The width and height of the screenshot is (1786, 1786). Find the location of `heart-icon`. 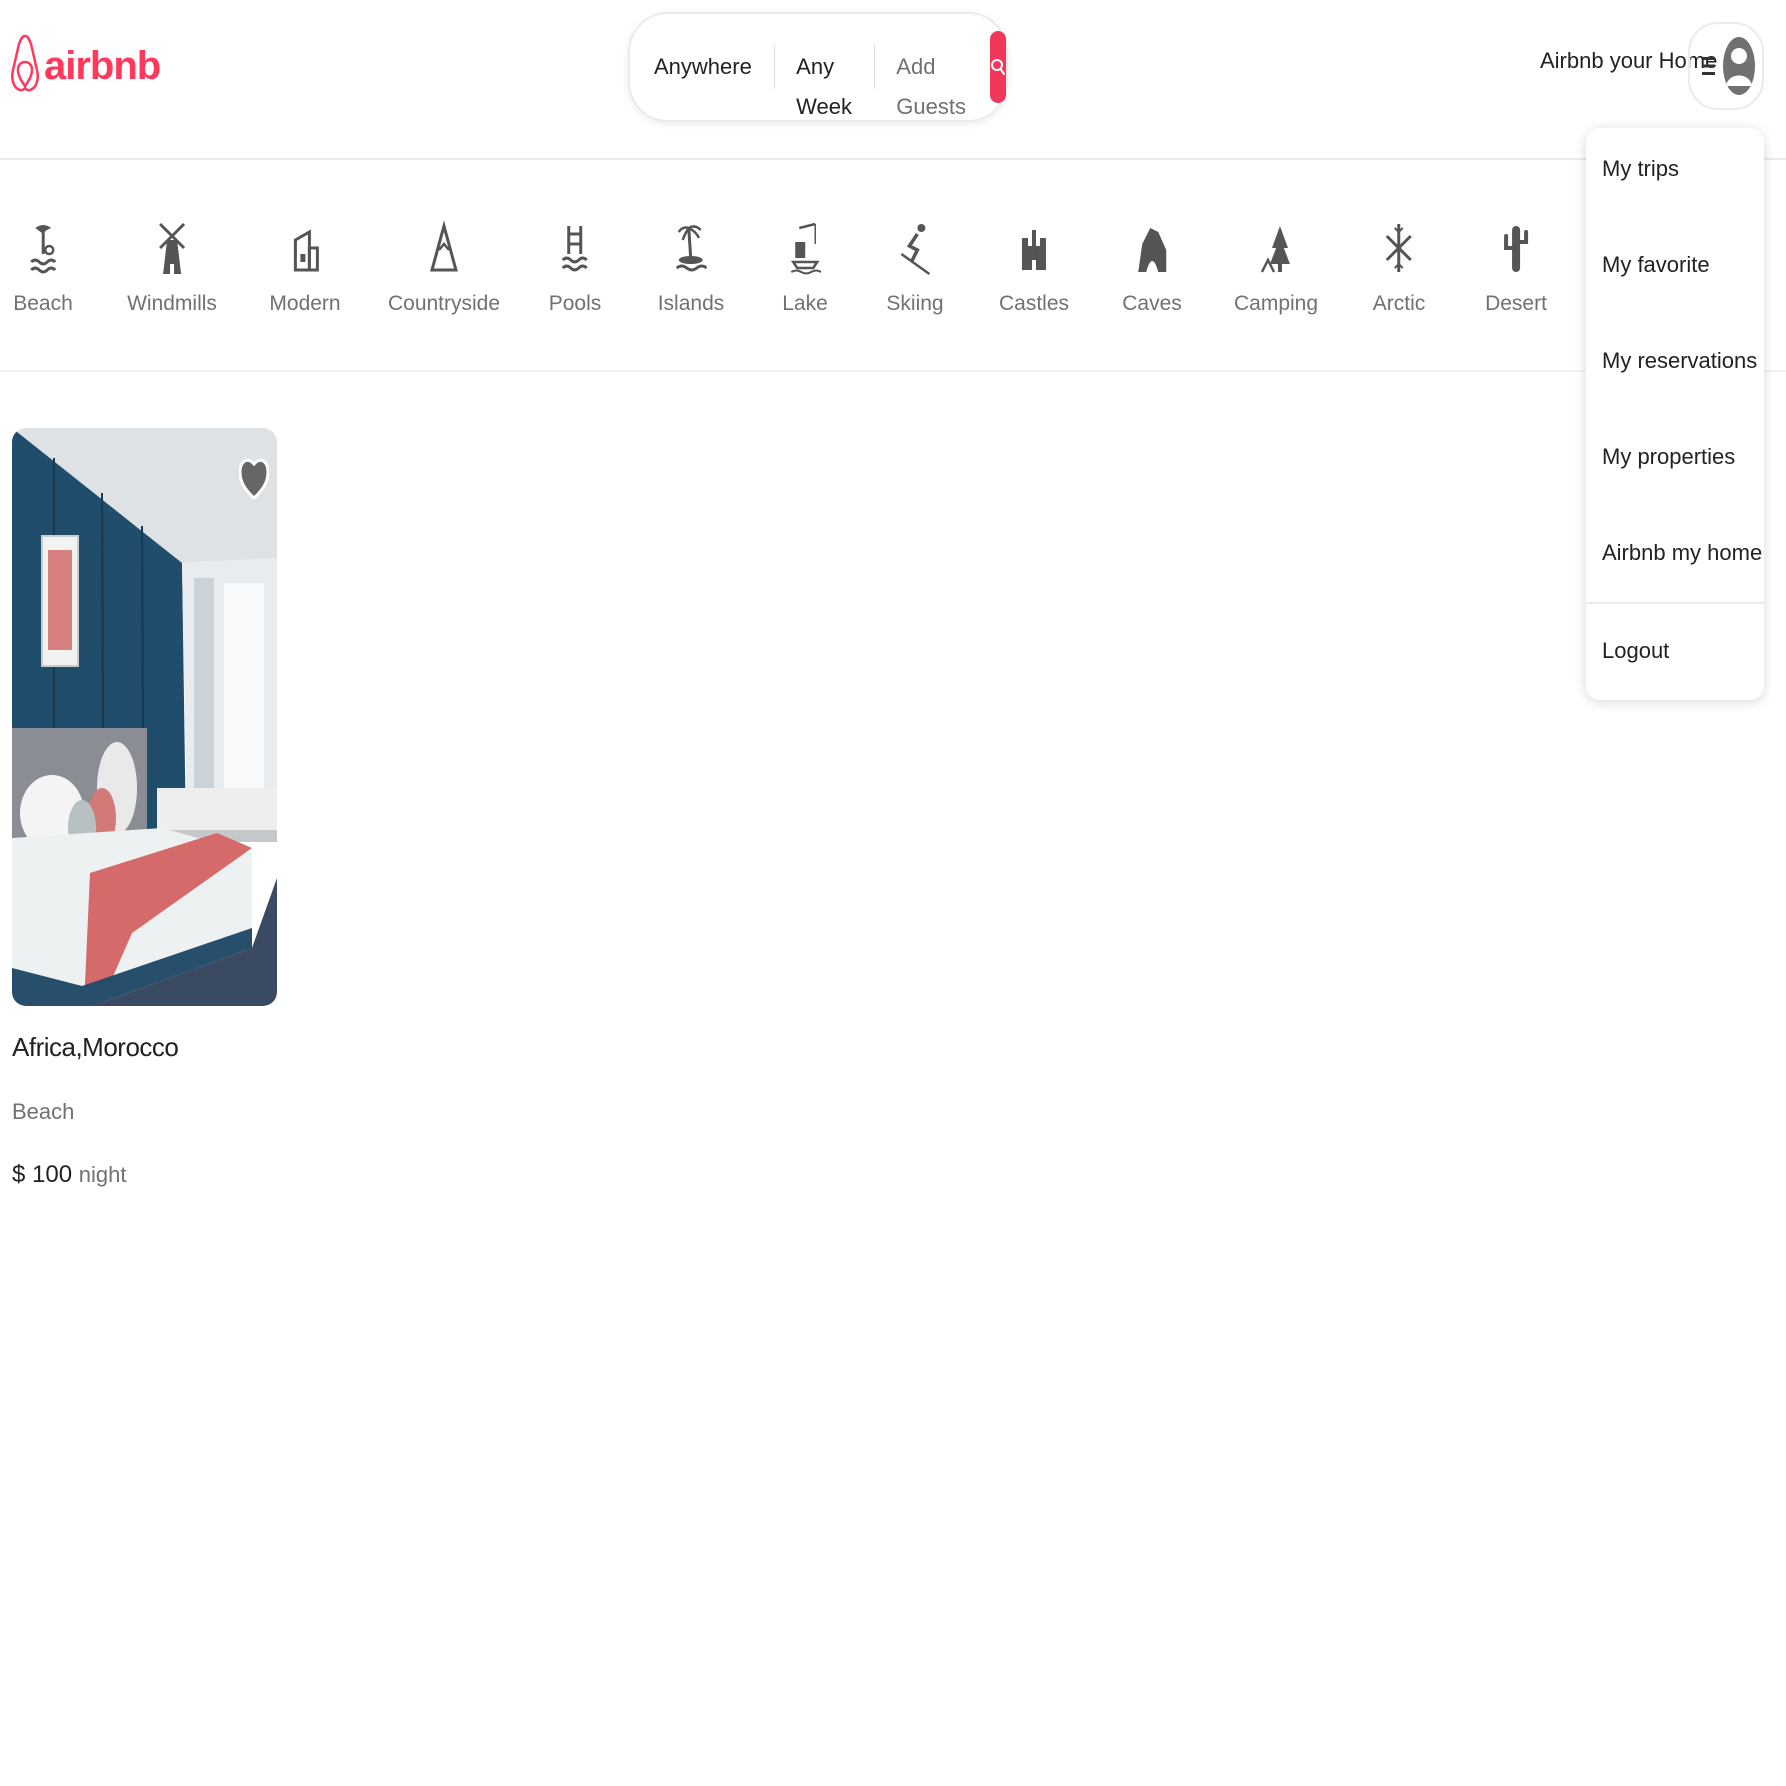

heart-icon is located at coordinates (254, 479).